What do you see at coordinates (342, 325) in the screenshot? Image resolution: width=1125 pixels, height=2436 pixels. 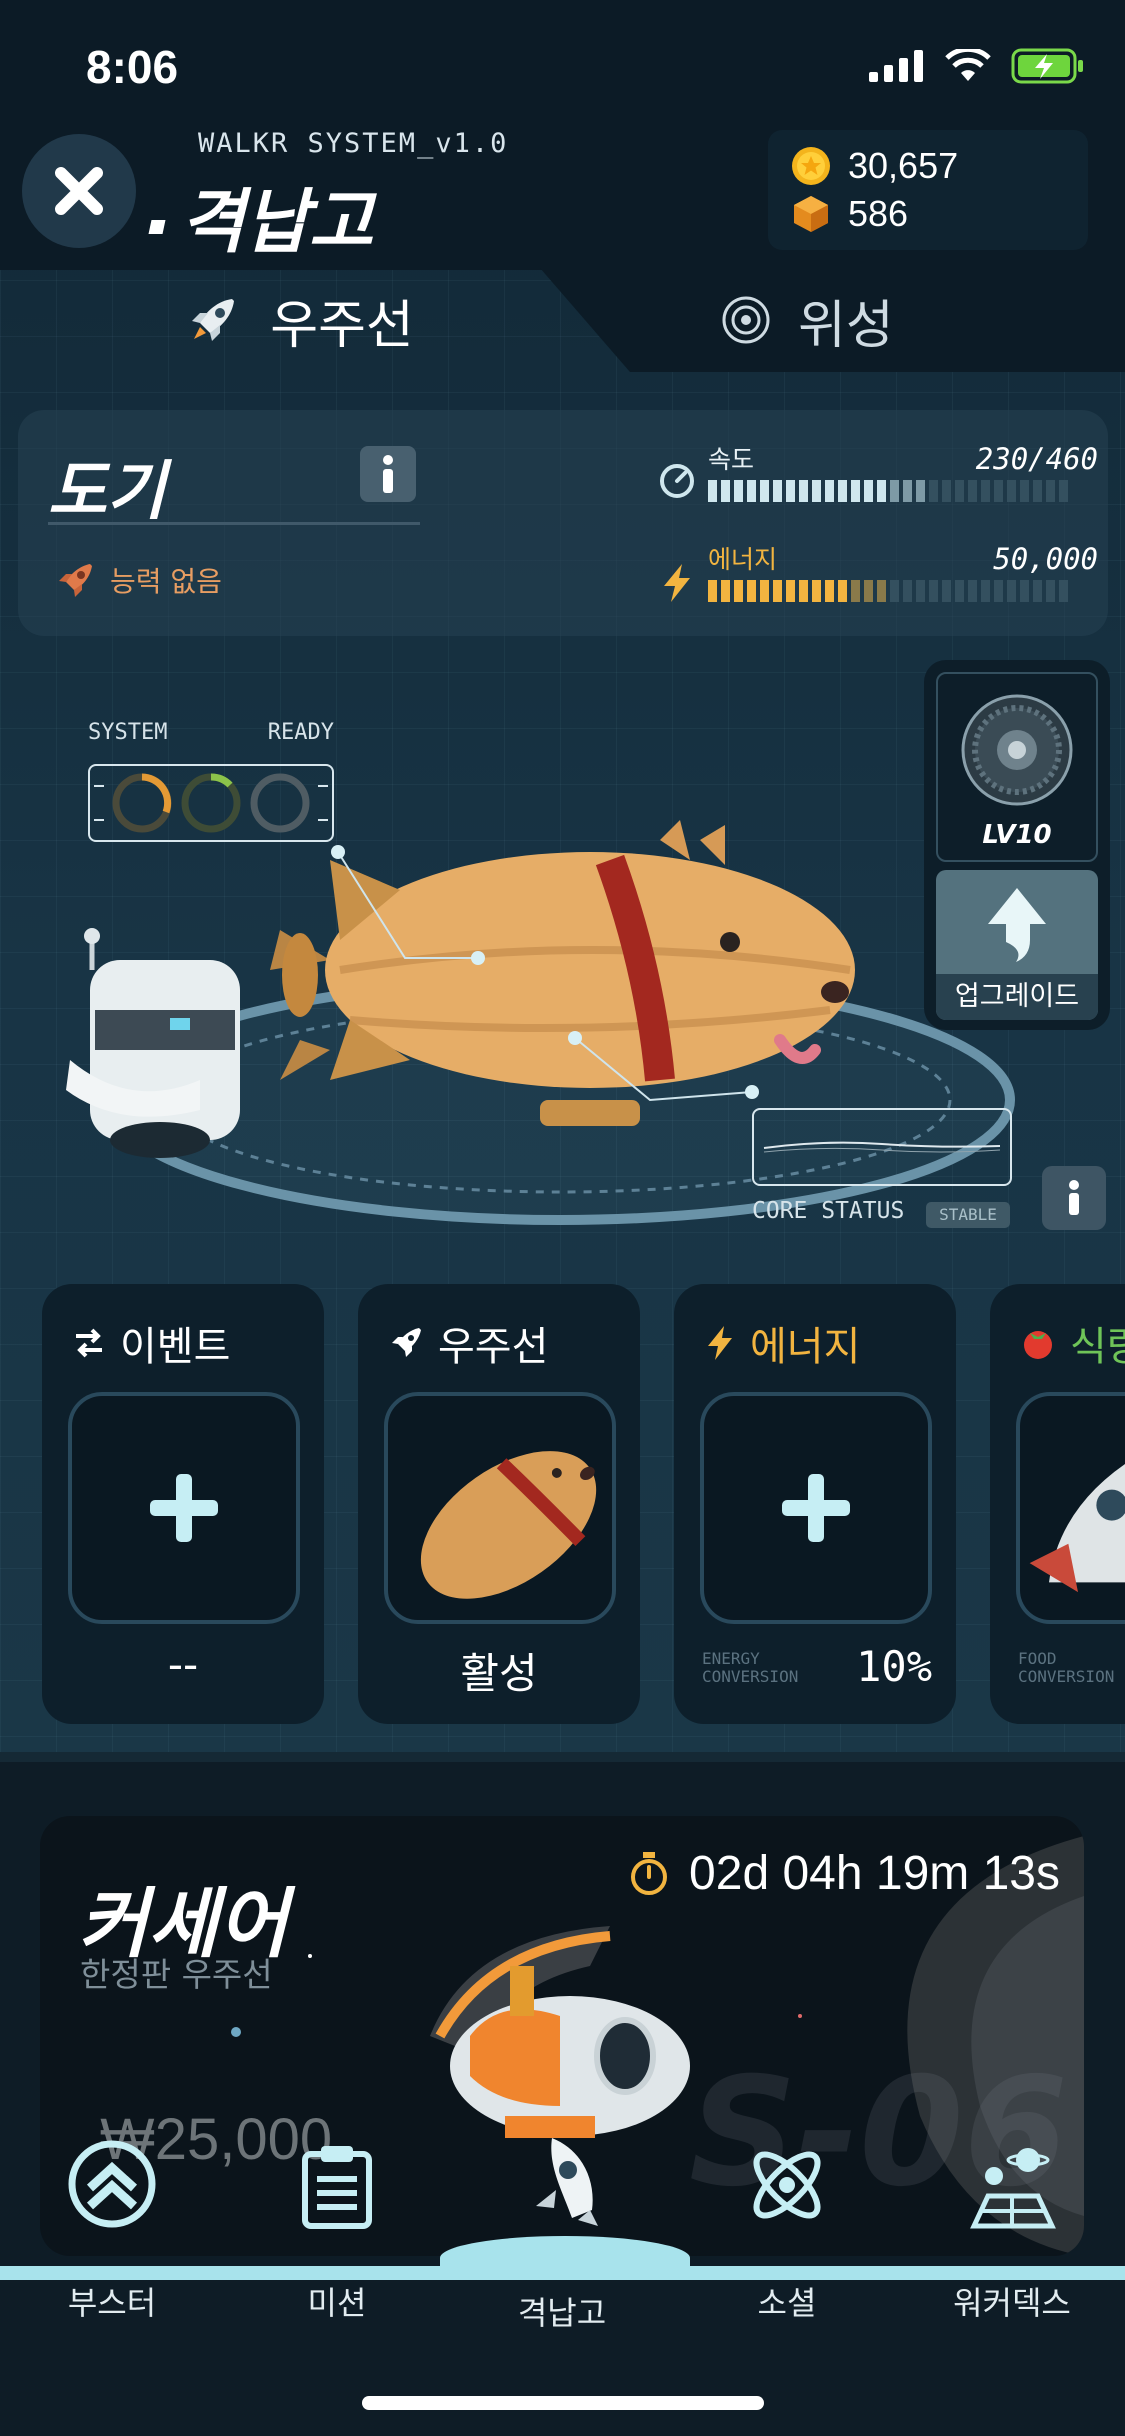 I see `tab-spaceship-label: 우주선` at bounding box center [342, 325].